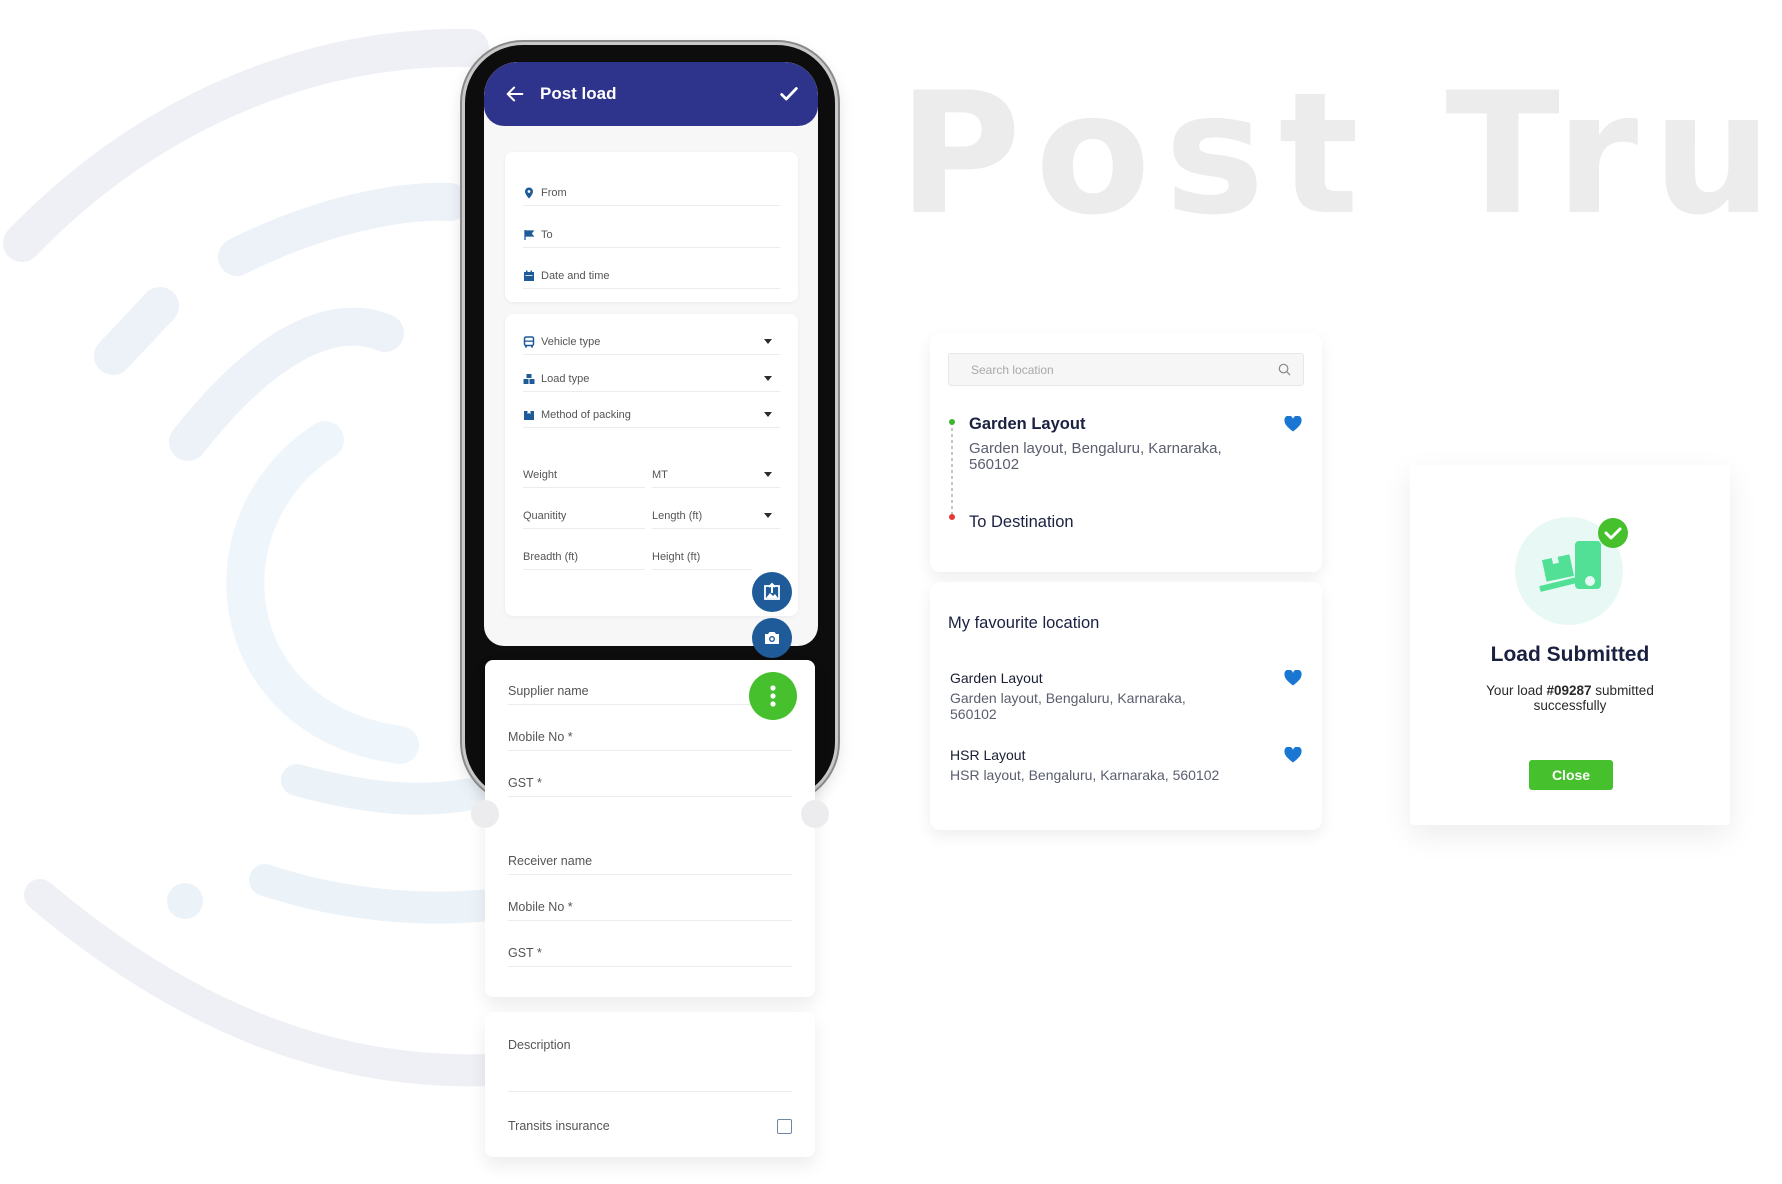  What do you see at coordinates (789, 94) in the screenshot?
I see `check-icon` at bounding box center [789, 94].